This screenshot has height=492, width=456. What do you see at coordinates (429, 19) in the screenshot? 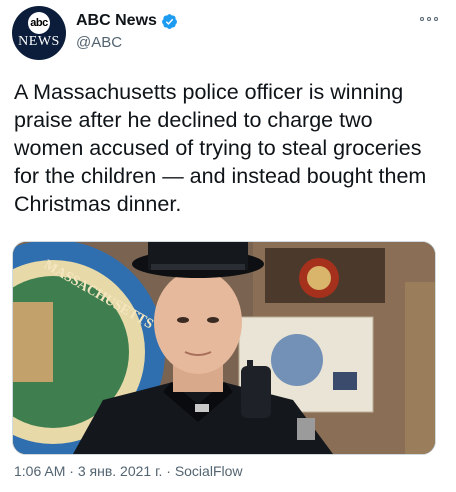
I see `more-options-icon` at bounding box center [429, 19].